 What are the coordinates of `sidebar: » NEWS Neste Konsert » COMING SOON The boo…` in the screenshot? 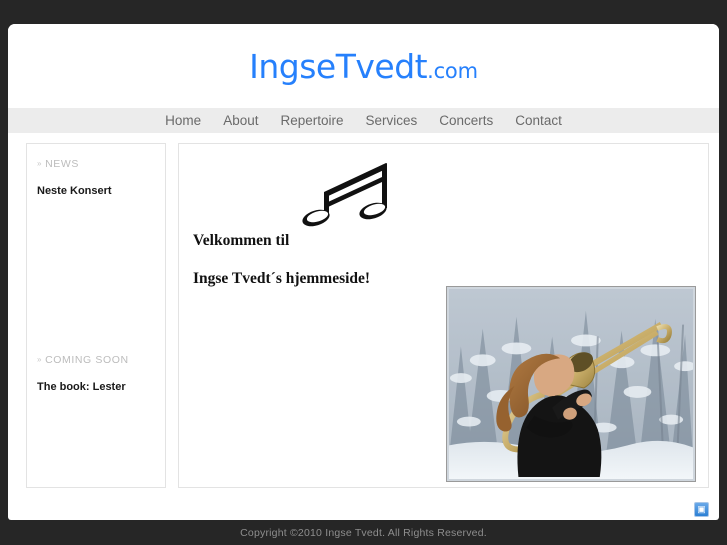 It's located at (96, 315).